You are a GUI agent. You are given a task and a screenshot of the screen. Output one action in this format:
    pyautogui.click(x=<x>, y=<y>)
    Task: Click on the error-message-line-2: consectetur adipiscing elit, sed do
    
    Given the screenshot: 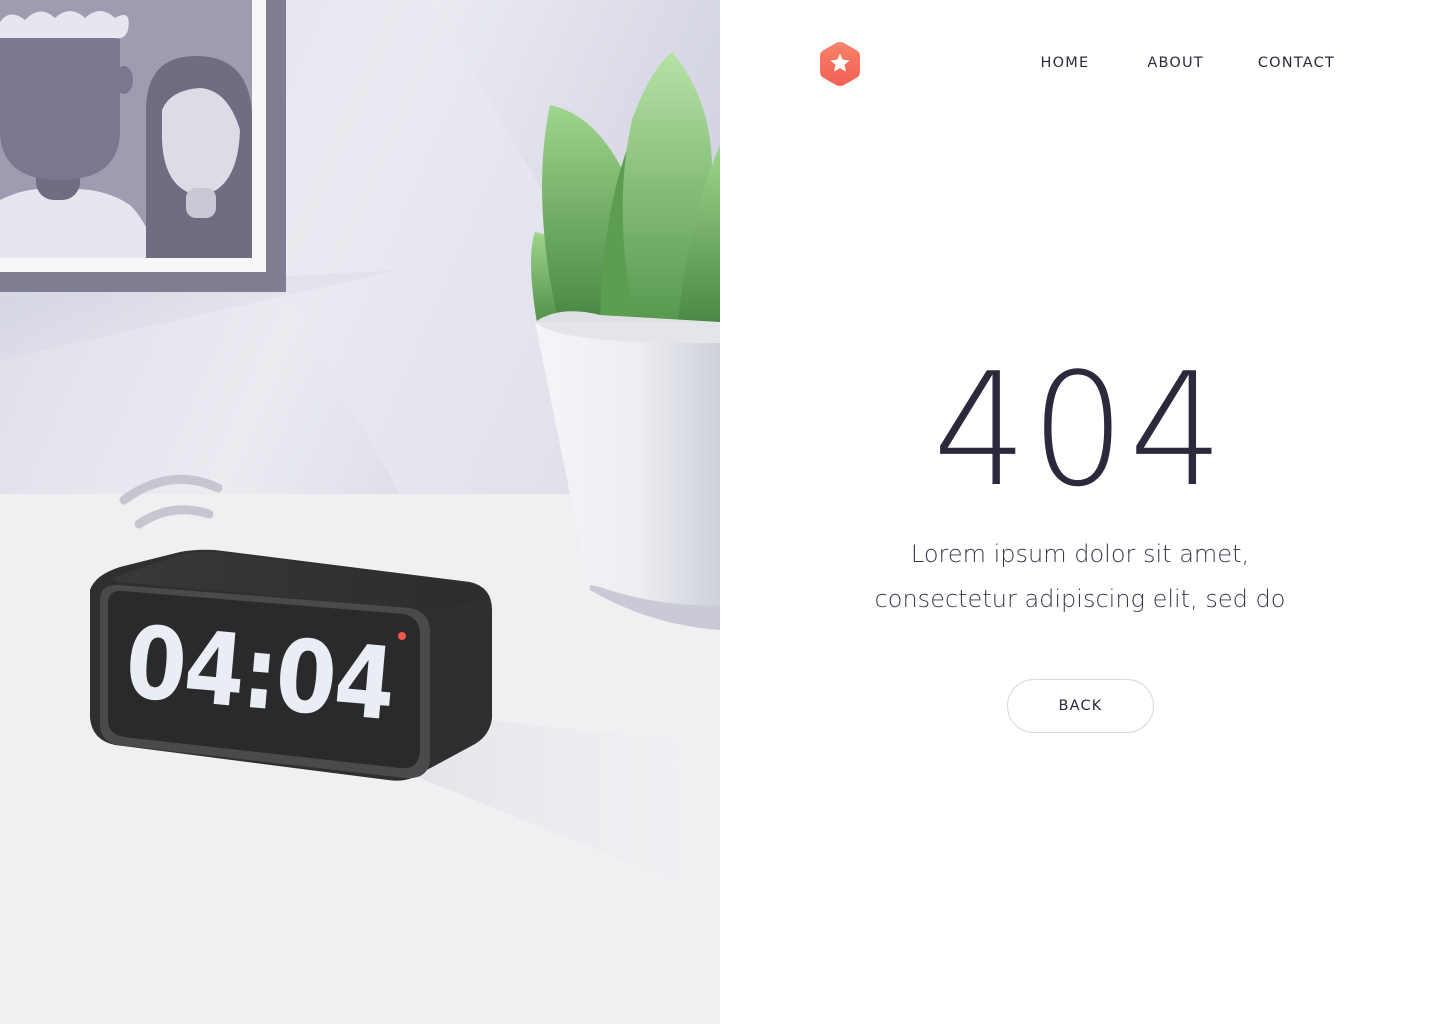 What is the action you would take?
    pyautogui.click(x=1080, y=599)
    